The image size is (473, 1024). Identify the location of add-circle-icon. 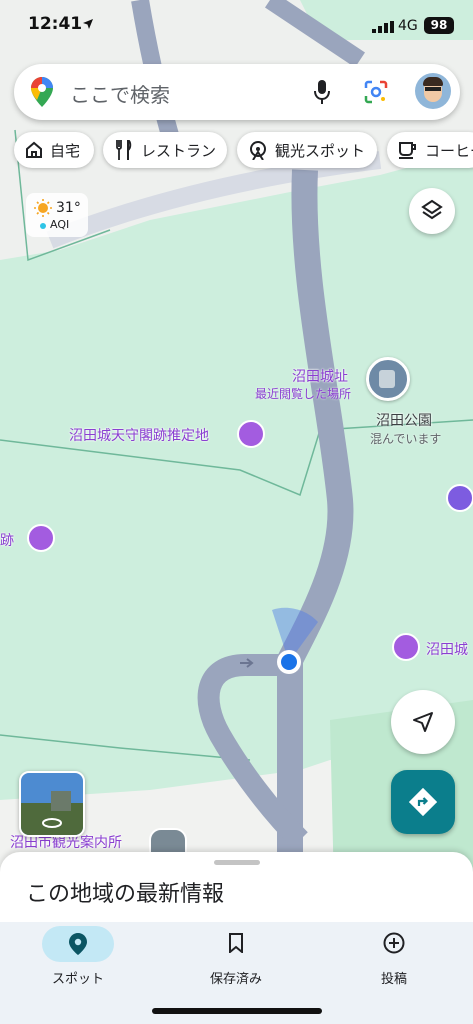
(394, 943).